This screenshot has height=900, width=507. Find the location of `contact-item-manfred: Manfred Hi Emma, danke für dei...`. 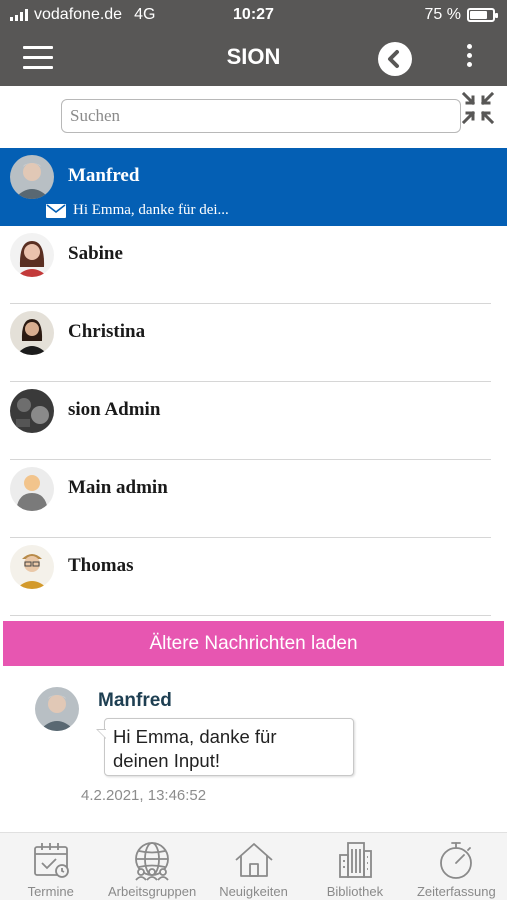

contact-item-manfred: Manfred Hi Emma, danke für dei... is located at coordinates (253, 187).